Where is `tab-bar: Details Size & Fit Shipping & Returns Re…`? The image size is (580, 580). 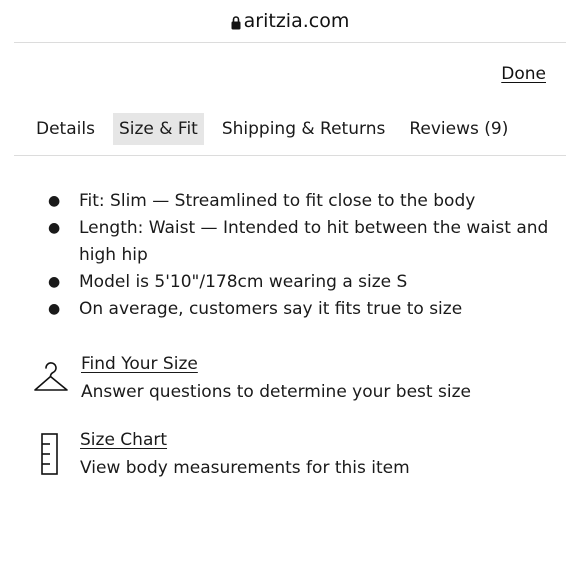
tab-bar: Details Size & Fit Shipping & Returns Re… is located at coordinates (270, 129).